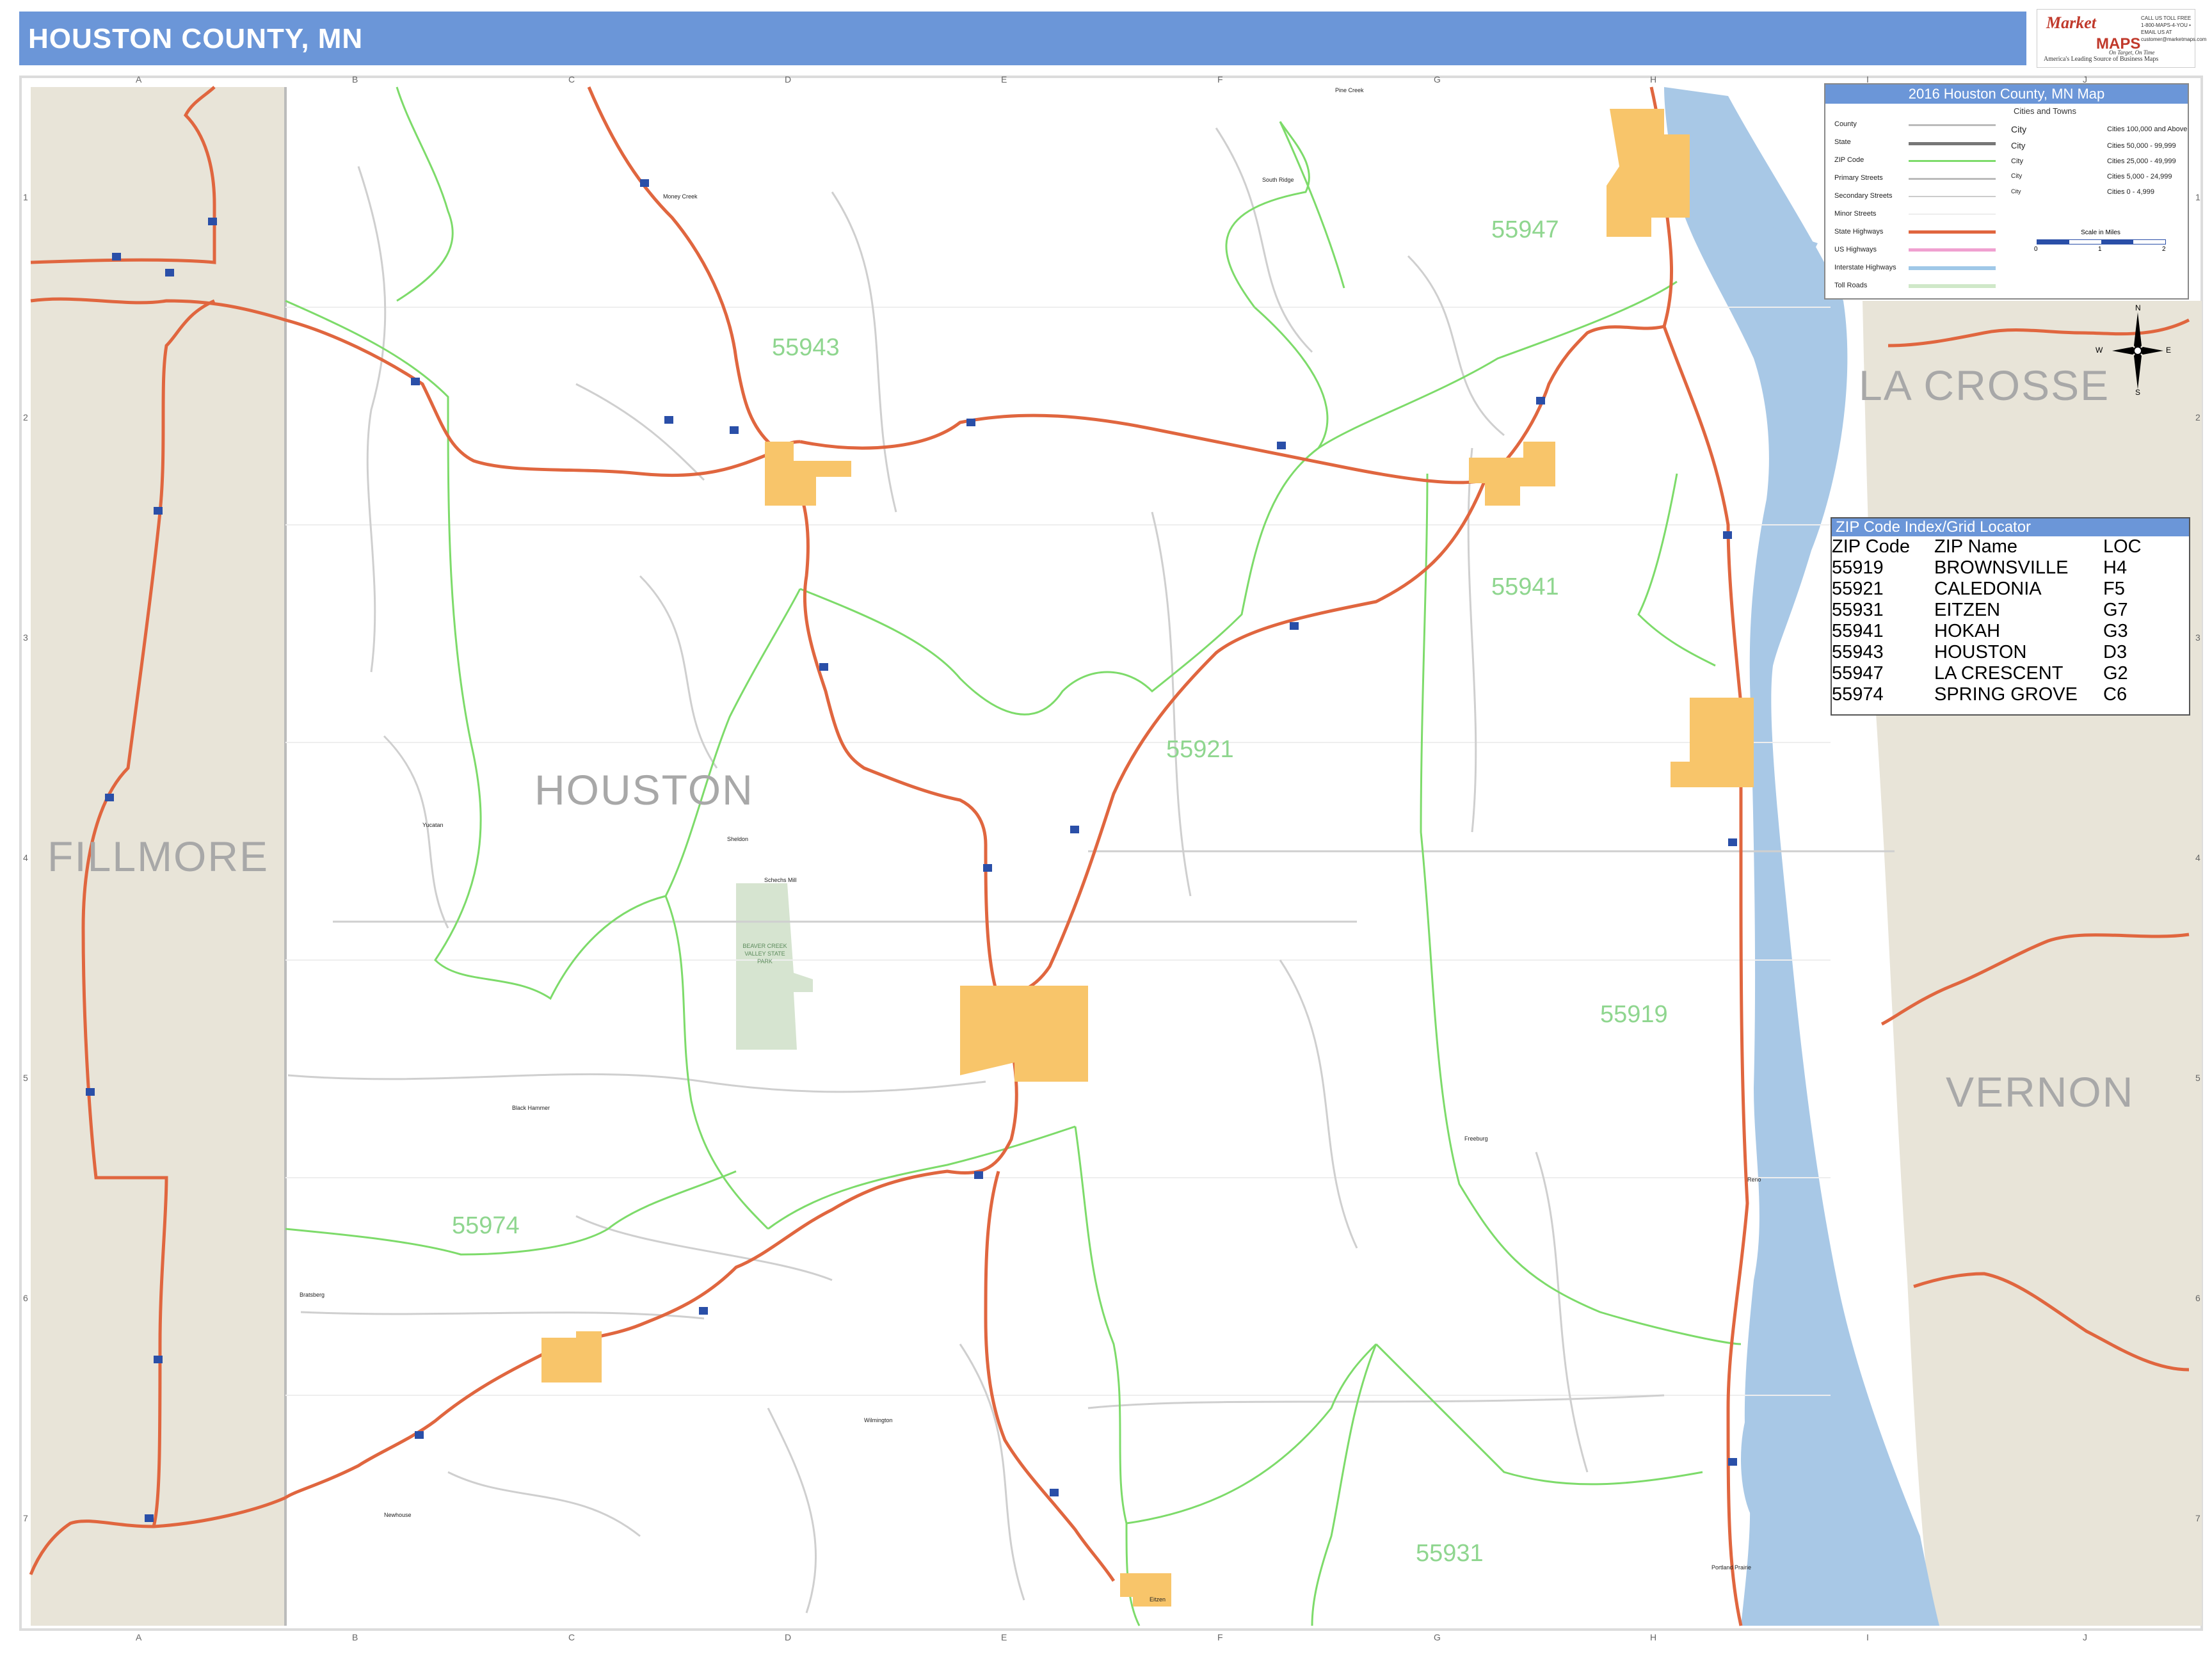  What do you see at coordinates (25, 858) in the screenshot?
I see `grid-row-4: 4` at bounding box center [25, 858].